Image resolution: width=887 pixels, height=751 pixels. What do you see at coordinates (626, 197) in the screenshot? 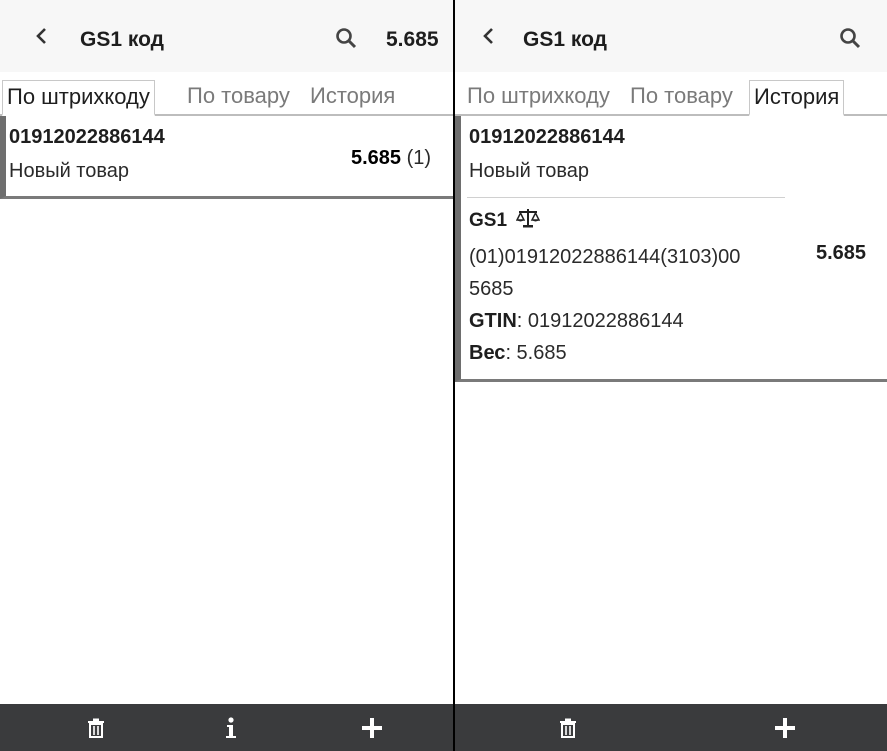
I see `item-divider` at bounding box center [626, 197].